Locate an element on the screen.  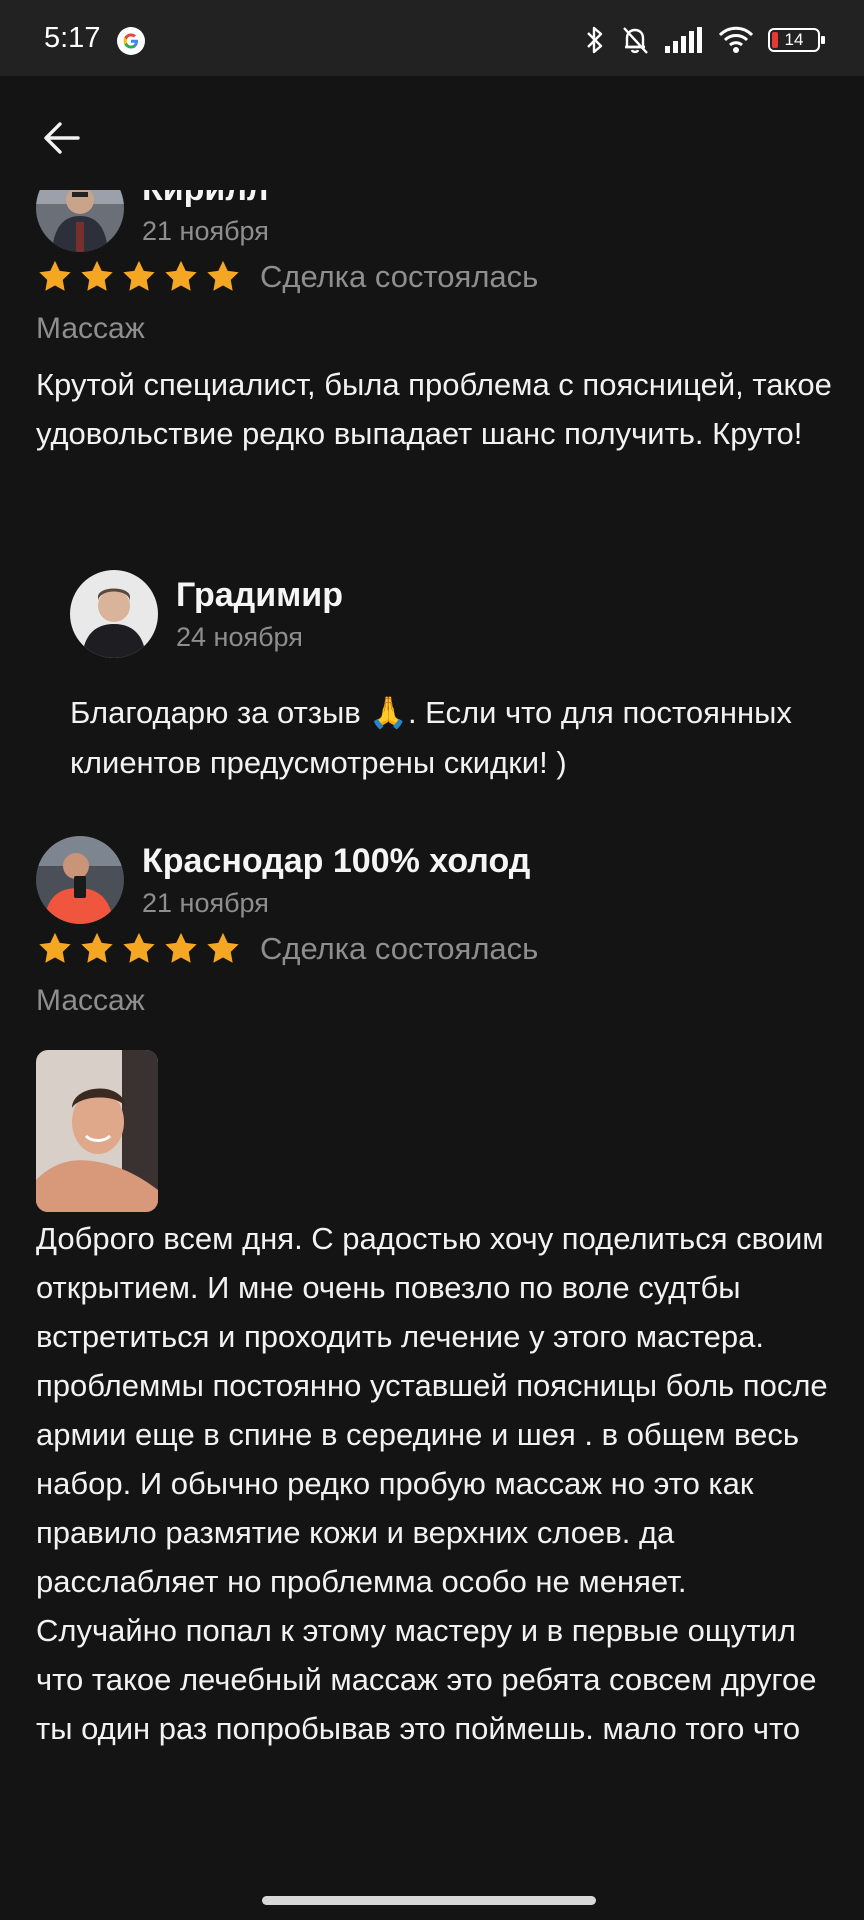
review-author: Краснодар 100% холод is located at coordinates (336, 861).